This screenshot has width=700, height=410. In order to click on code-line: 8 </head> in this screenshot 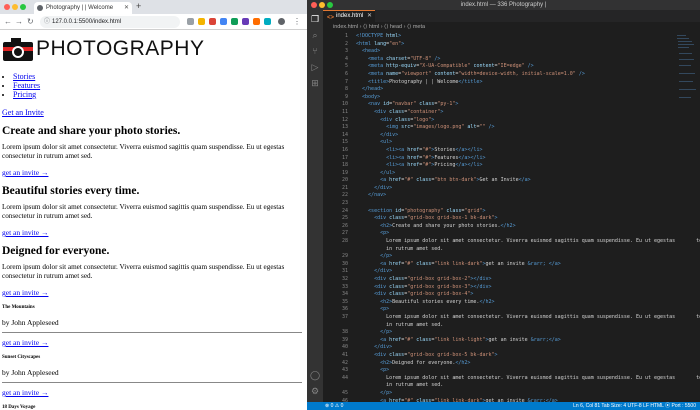, I will do `click(511, 90)`.